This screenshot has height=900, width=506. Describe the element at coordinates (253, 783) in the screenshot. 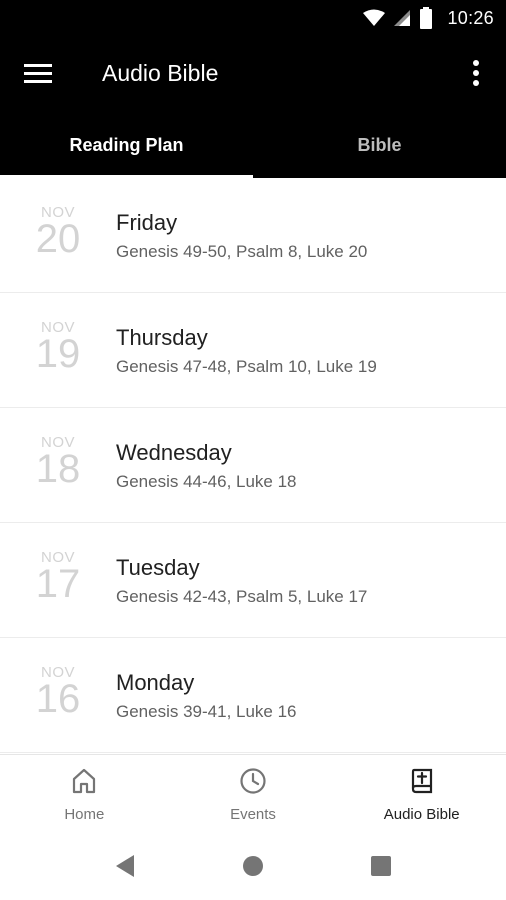

I see `clock-icon` at that location.